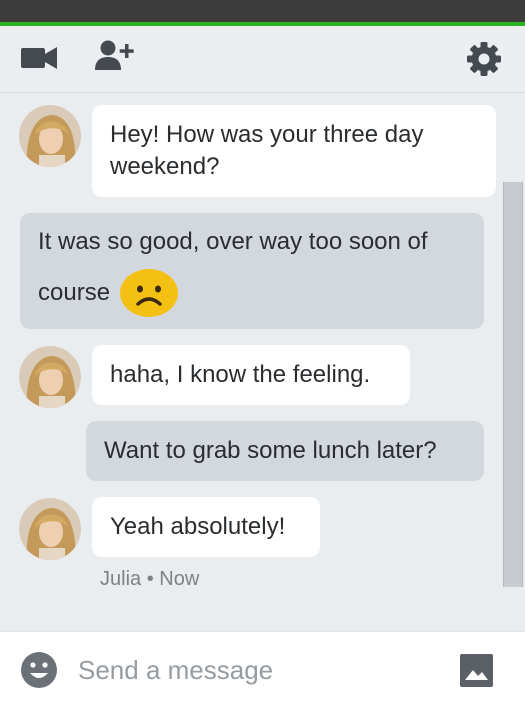  I want to click on window-top-bar, so click(262, 11).